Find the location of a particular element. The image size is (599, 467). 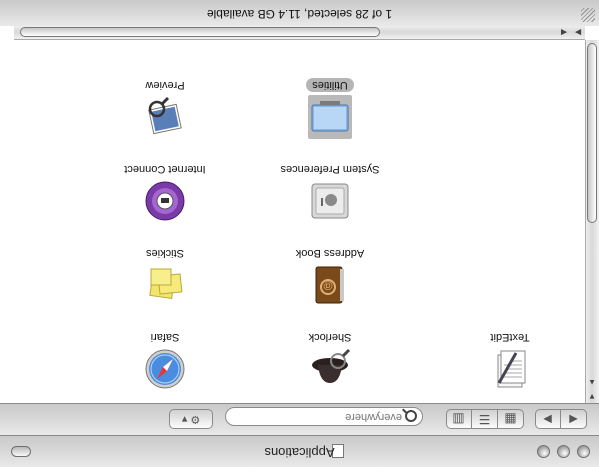

horizontal-scroll-thumb is located at coordinates (200, 32).